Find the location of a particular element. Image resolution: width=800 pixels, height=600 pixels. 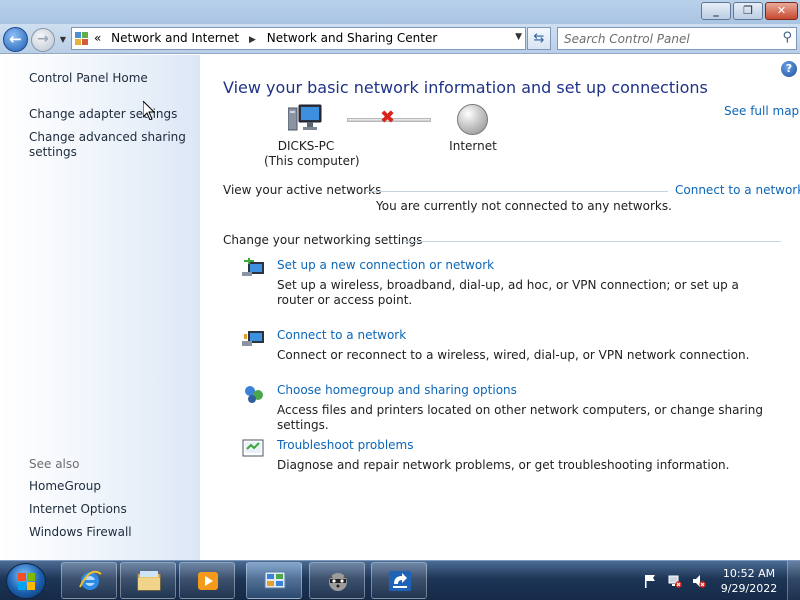

homegroup-link: HomeGroup is located at coordinates (65, 486).